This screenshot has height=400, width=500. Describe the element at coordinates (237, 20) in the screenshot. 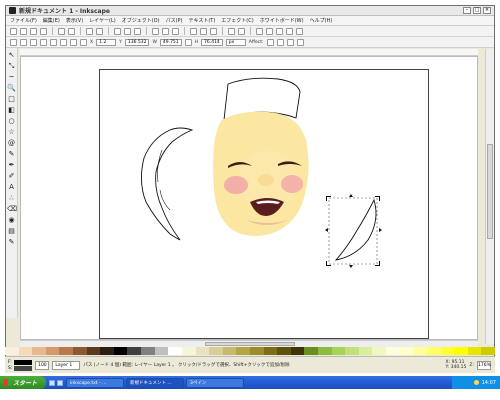

I see `menu-effects: エフェクト(C)` at that location.